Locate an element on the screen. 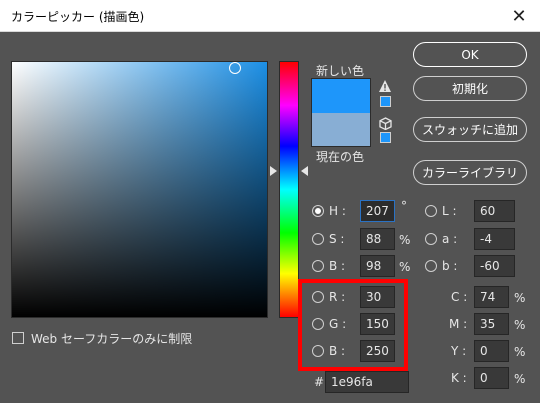  label-b: B : is located at coordinates (337, 266).